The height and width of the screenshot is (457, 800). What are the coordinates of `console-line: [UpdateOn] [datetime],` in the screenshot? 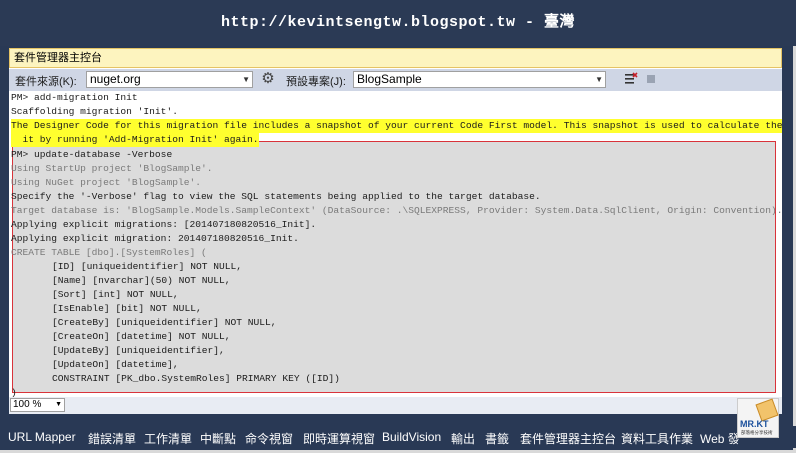 It's located at (104, 364).